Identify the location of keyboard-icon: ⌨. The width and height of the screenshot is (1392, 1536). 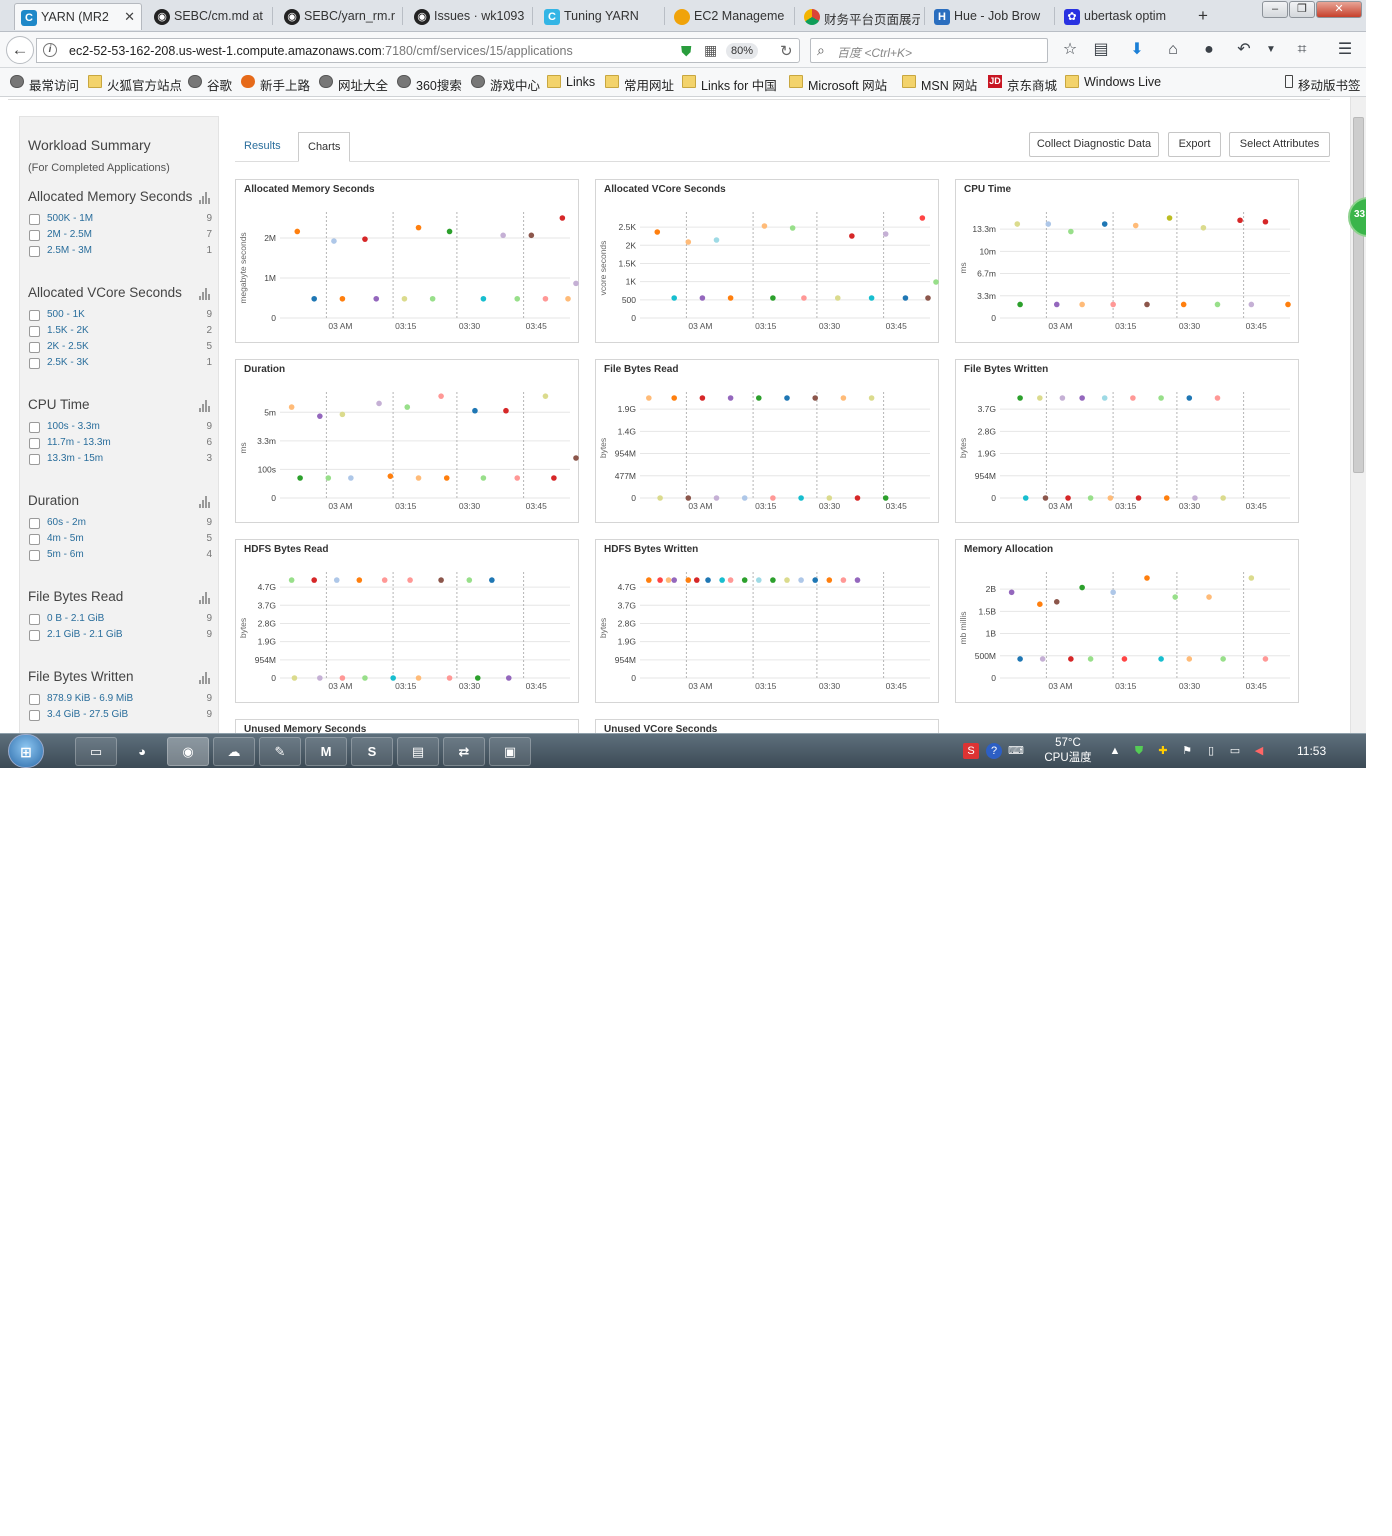
(1016, 751).